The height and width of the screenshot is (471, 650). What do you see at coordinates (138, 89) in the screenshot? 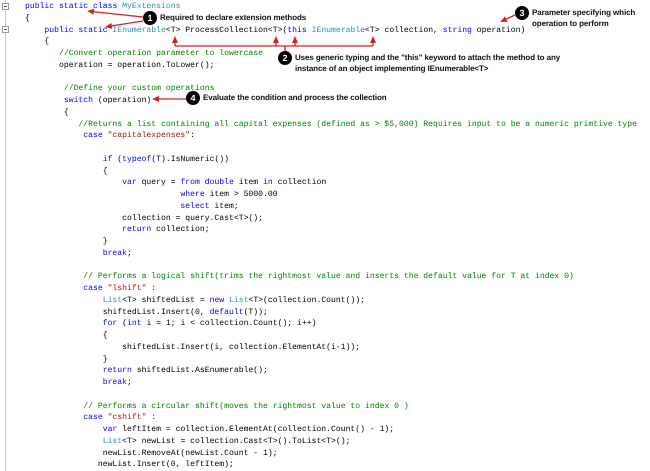
I see `code-line: //Define your custom operations` at bounding box center [138, 89].